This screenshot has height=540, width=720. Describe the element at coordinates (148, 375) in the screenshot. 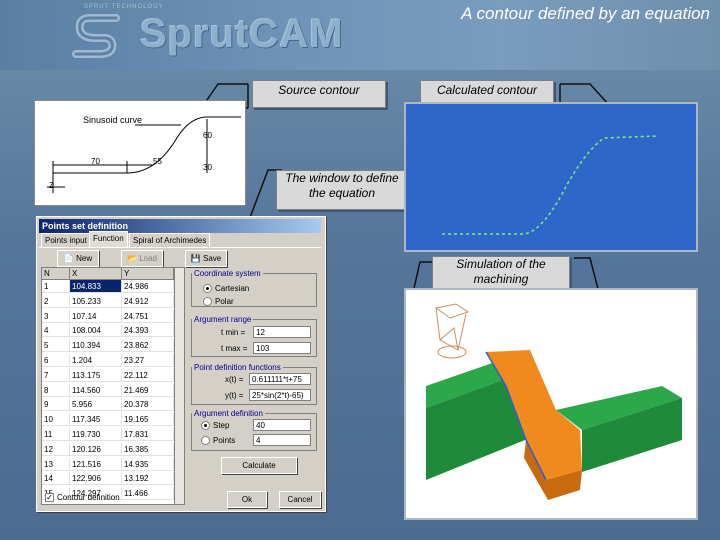

I see `table-cell: 22.112` at that location.